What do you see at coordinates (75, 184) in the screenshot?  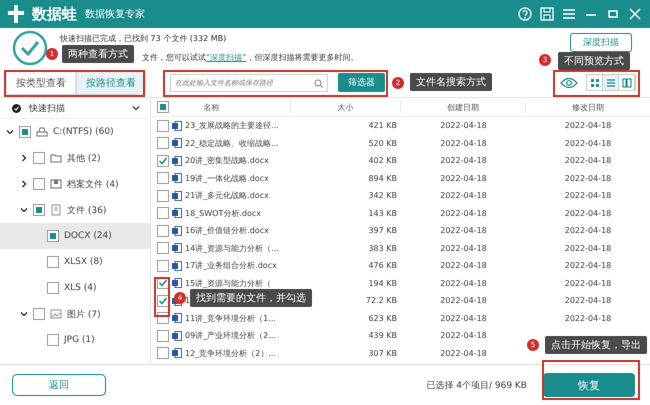 I see `tree-item: 档案文件 (4)` at bounding box center [75, 184].